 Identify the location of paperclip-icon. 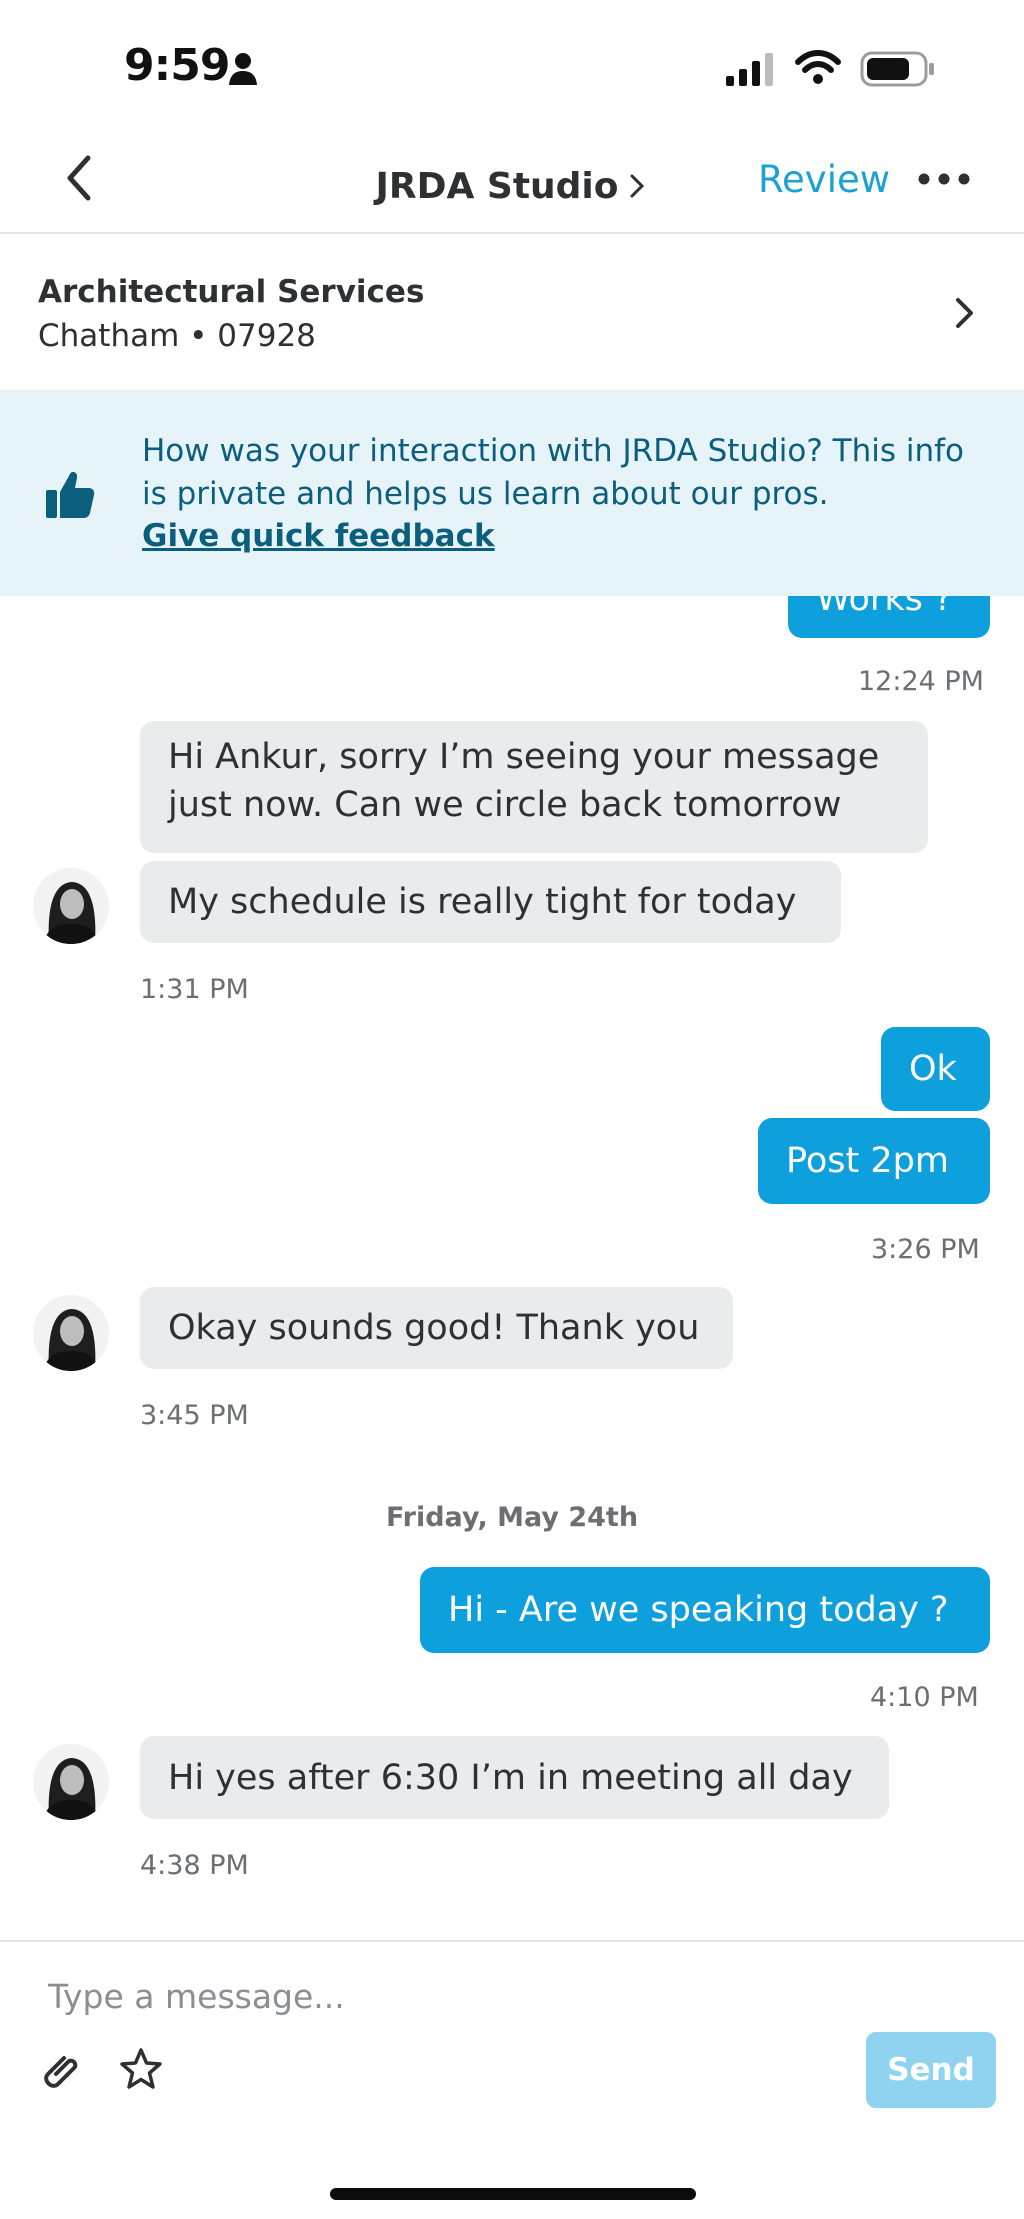
(61, 2069).